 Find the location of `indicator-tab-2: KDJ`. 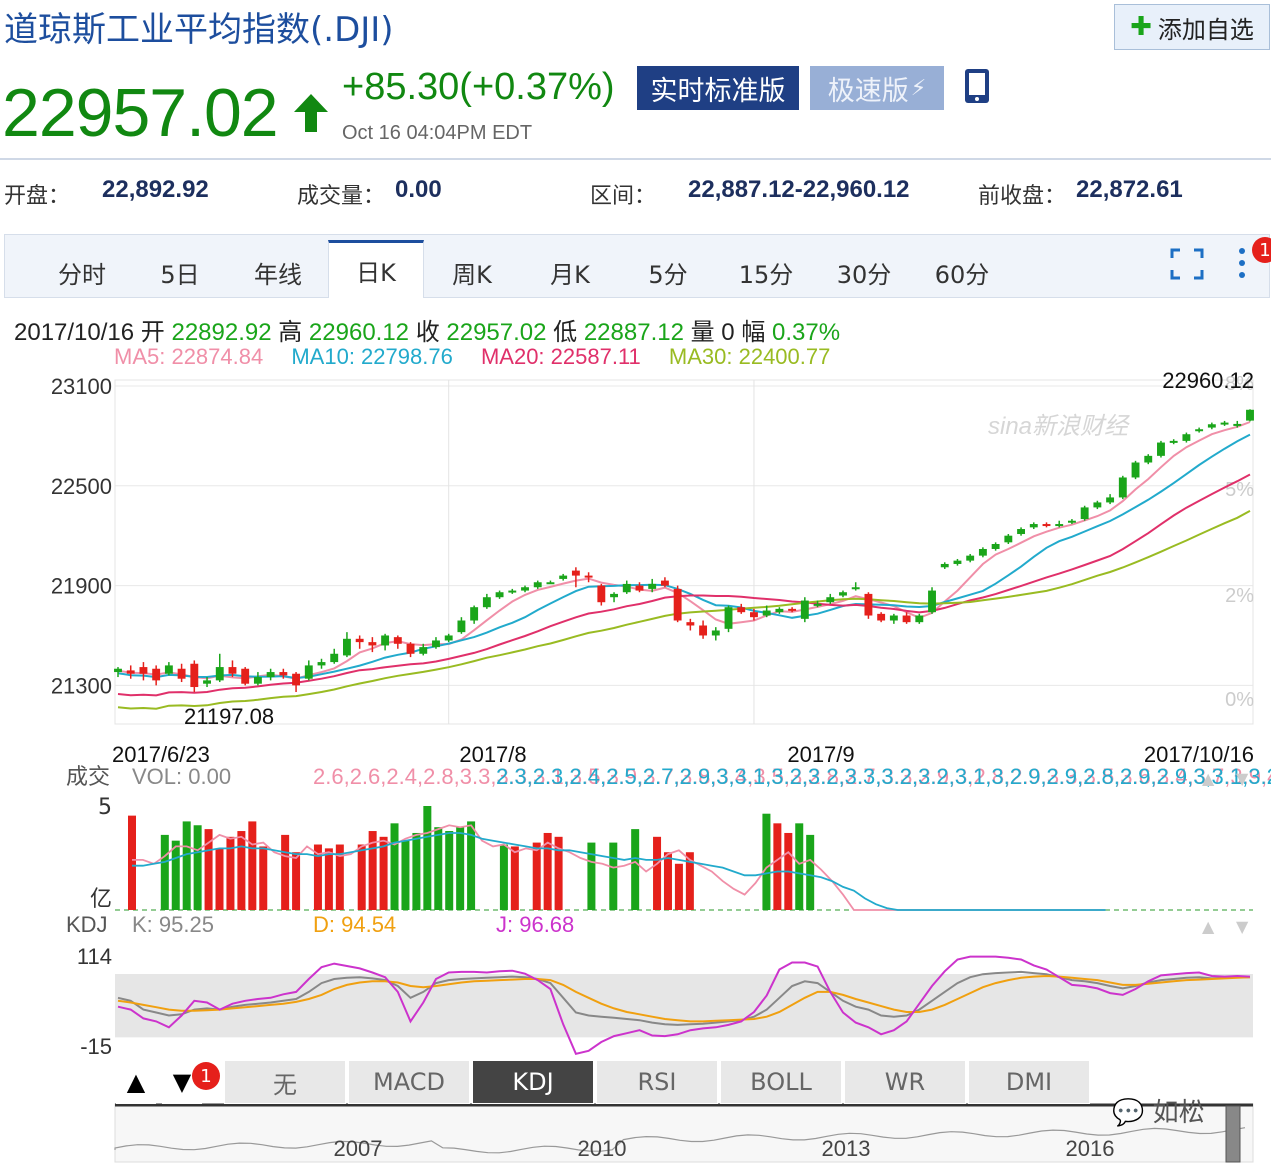

indicator-tab-2: KDJ is located at coordinates (533, 1082).